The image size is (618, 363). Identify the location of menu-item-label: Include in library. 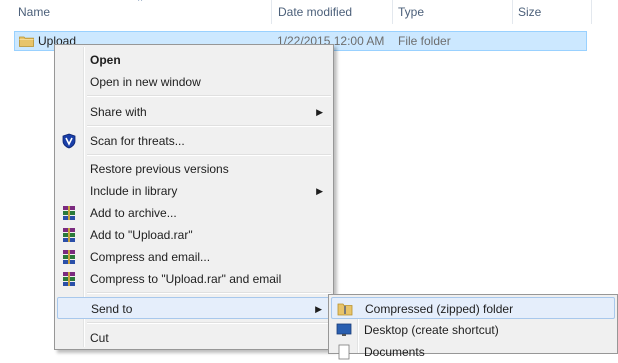
(134, 191).